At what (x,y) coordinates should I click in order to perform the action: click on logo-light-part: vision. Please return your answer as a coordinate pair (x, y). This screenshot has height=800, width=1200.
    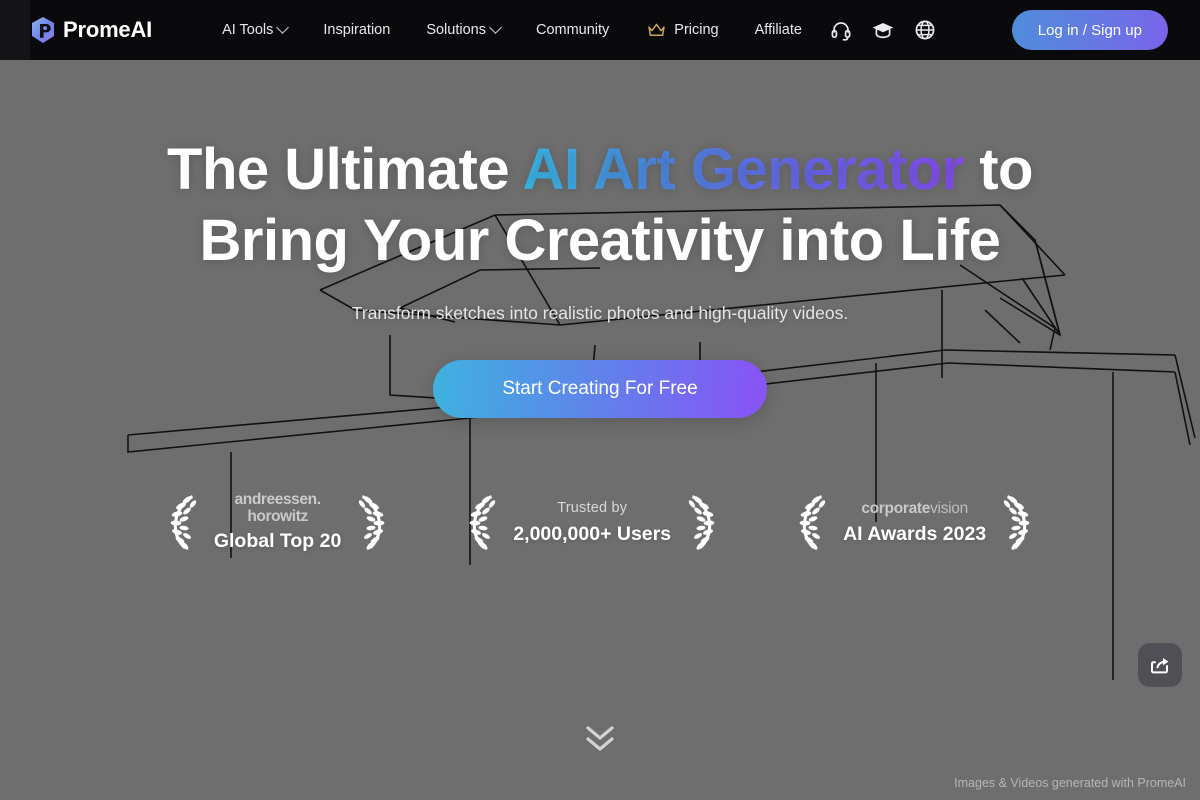
    Looking at the image, I should click on (949, 508).